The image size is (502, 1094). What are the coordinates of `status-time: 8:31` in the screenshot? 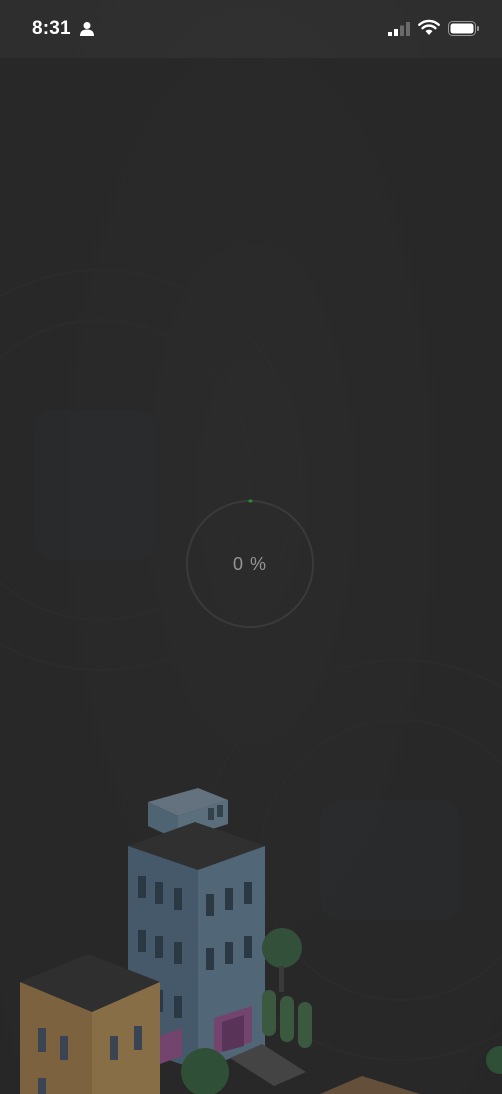 It's located at (51, 28).